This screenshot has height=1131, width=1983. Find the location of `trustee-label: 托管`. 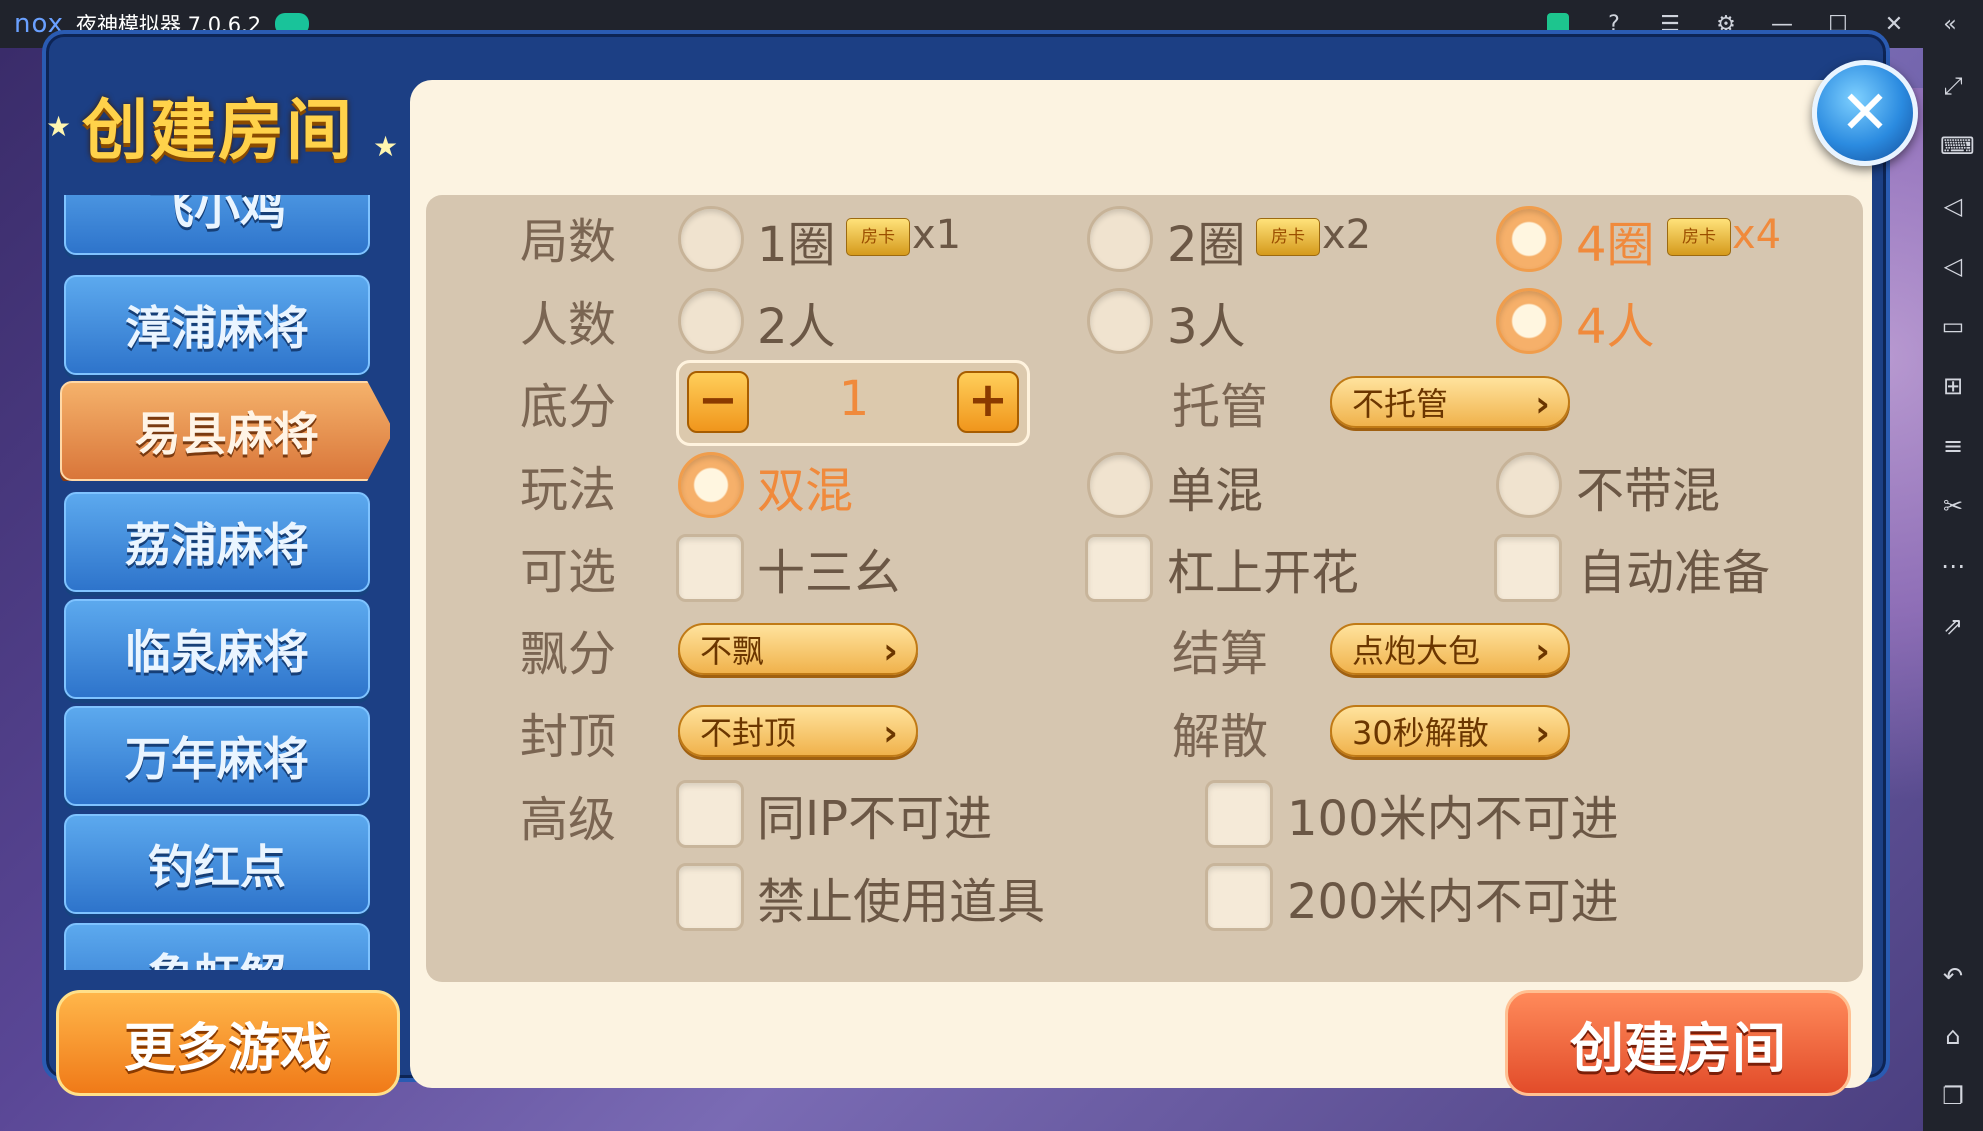

trustee-label: 托管 is located at coordinates (1220, 407).